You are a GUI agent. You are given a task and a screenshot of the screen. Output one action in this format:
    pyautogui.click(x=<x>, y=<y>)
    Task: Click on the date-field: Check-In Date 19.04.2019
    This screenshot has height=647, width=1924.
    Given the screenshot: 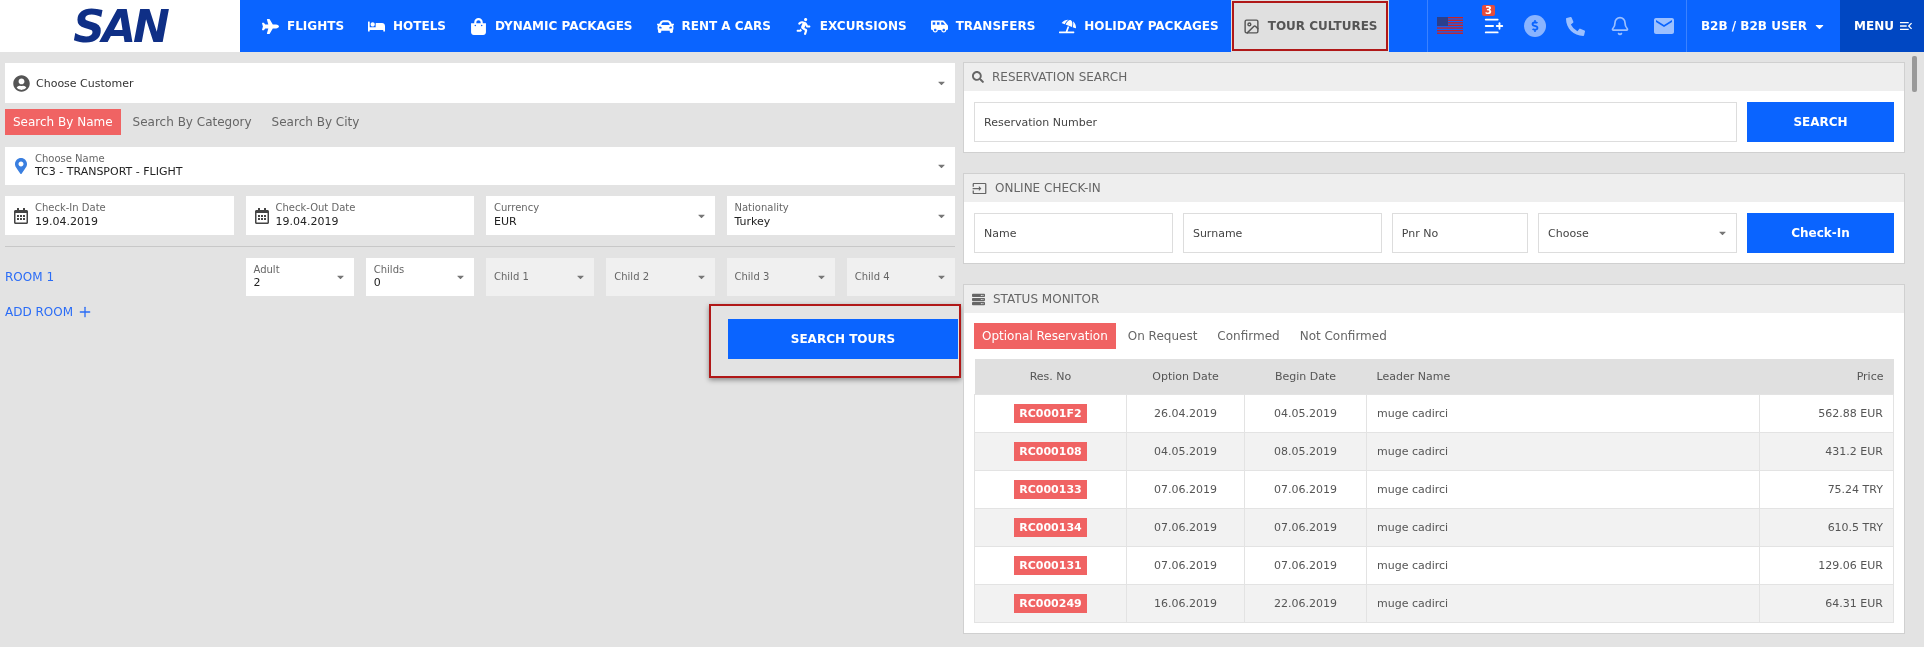 What is the action you would take?
    pyautogui.click(x=119, y=215)
    